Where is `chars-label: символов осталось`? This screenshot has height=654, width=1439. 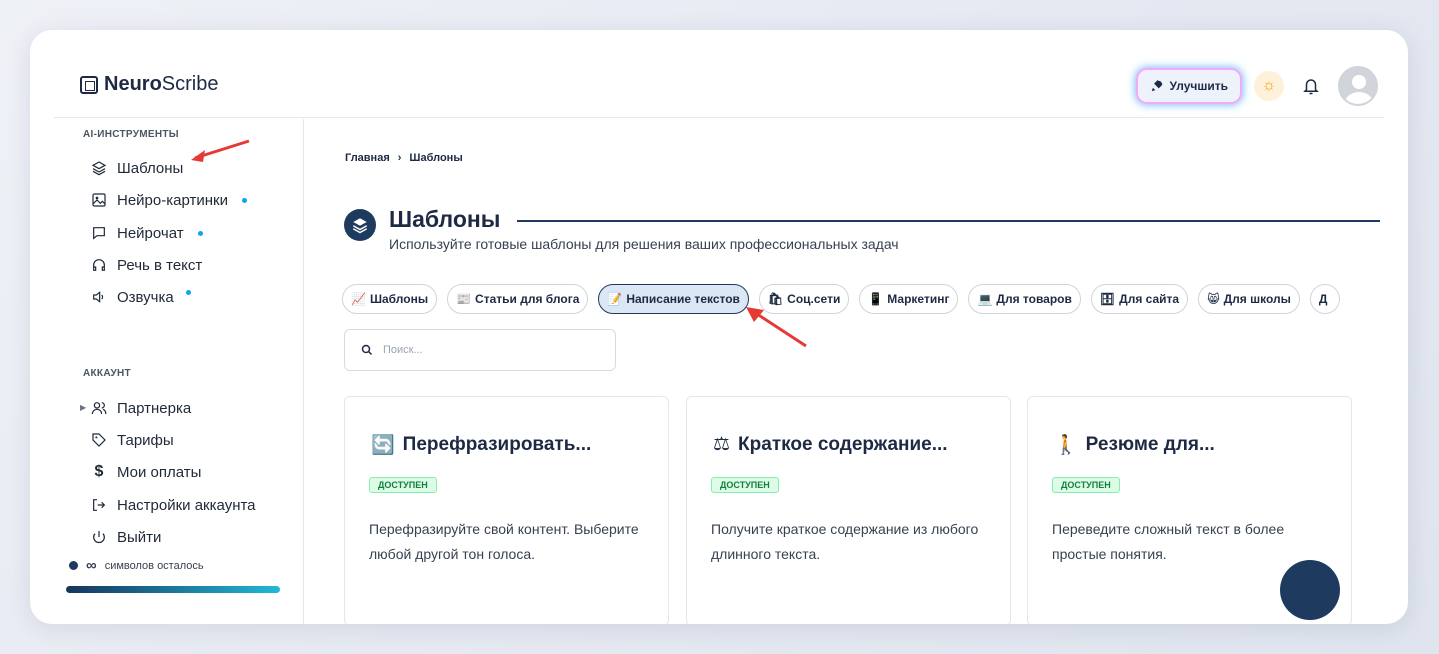
chars-label: символов осталось is located at coordinates (154, 565).